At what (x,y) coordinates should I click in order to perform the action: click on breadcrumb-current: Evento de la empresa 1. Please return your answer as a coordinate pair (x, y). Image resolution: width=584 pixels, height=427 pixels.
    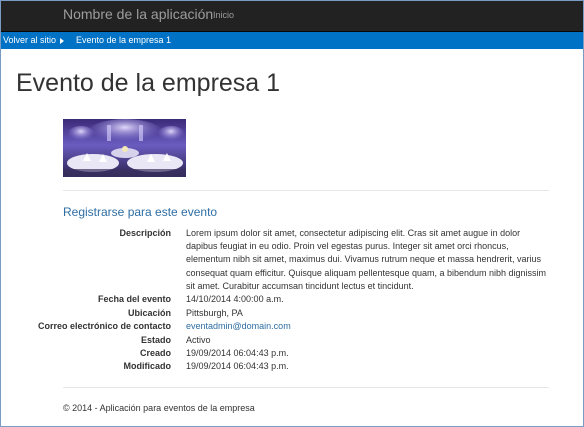
    Looking at the image, I should click on (124, 40).